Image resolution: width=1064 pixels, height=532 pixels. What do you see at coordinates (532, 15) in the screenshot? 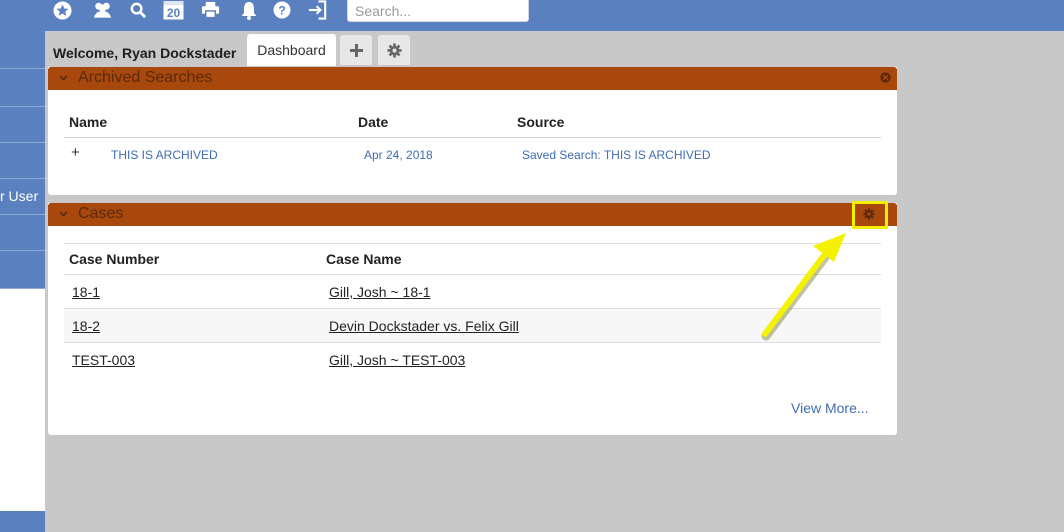
I see `top-toolbar: 20 ?` at bounding box center [532, 15].